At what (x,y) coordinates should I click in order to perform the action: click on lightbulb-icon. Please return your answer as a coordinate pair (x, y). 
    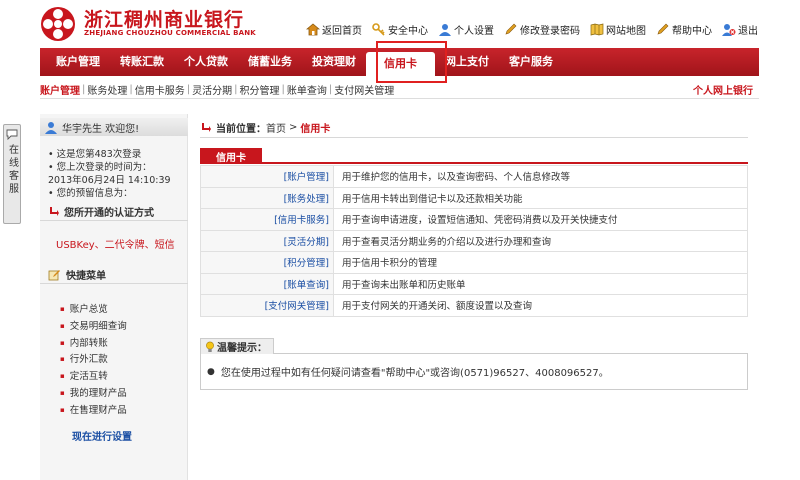
    Looking at the image, I should click on (210, 346).